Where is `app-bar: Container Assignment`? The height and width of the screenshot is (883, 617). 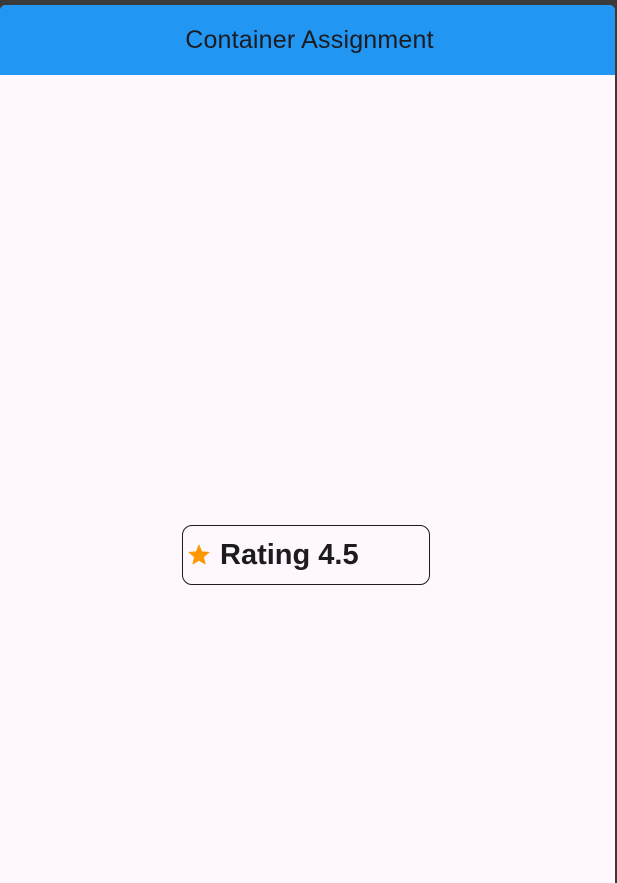 app-bar: Container Assignment is located at coordinates (307, 40).